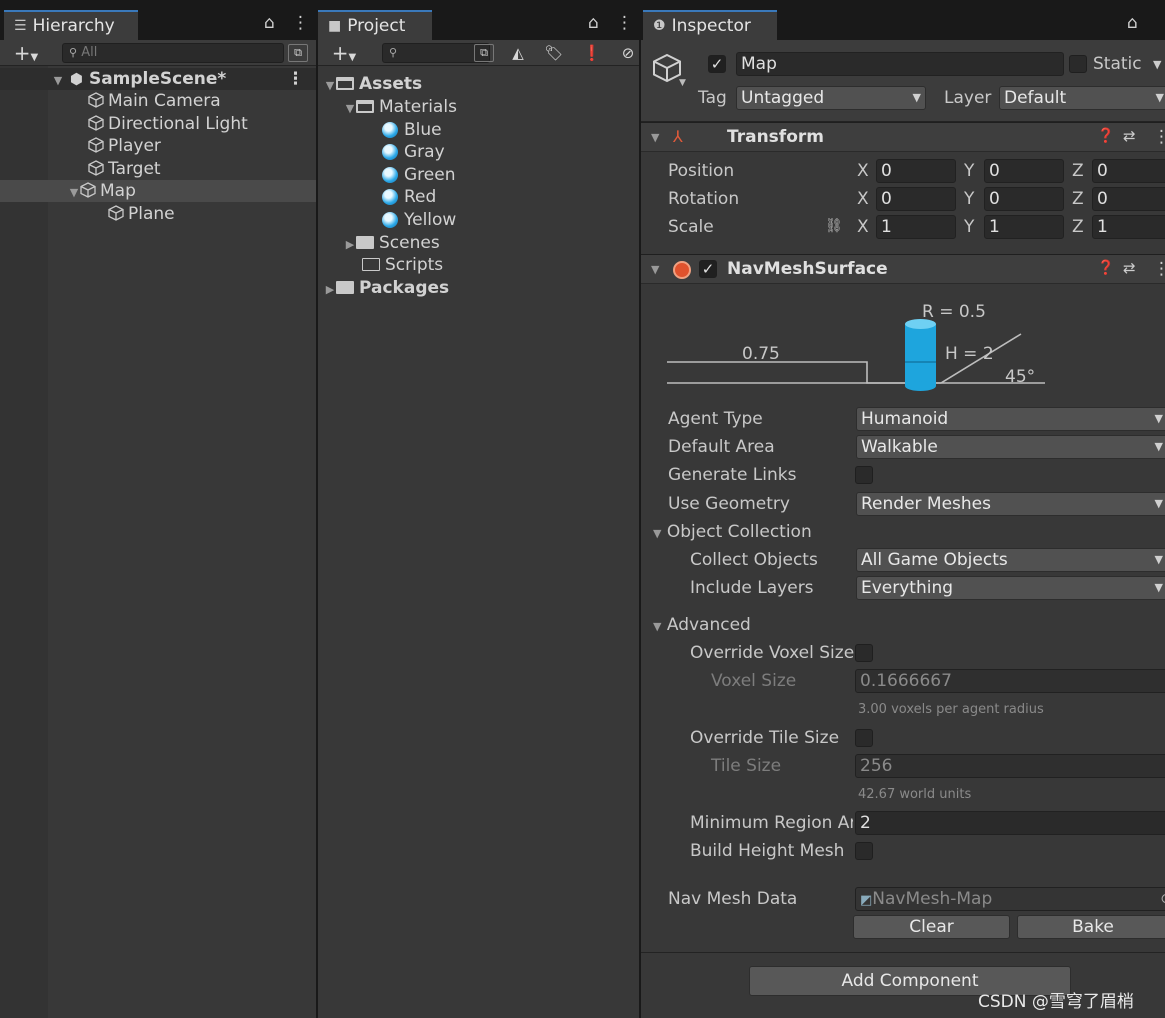  What do you see at coordinates (554, 53) in the screenshot?
I see `filter-label-icon: 🏷` at bounding box center [554, 53].